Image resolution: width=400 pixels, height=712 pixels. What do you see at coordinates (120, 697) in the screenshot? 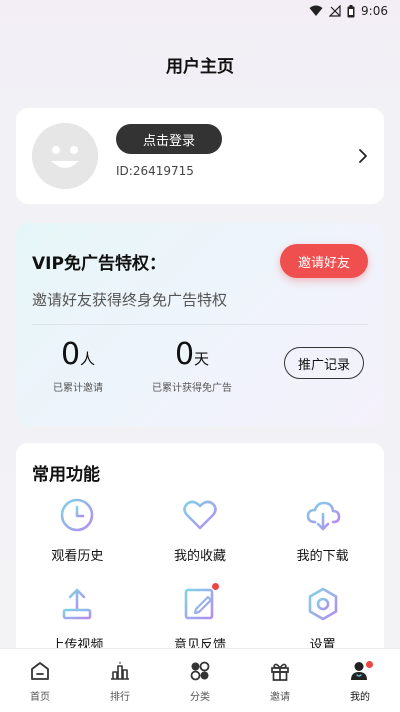
I see `tab-label: 排行` at bounding box center [120, 697].